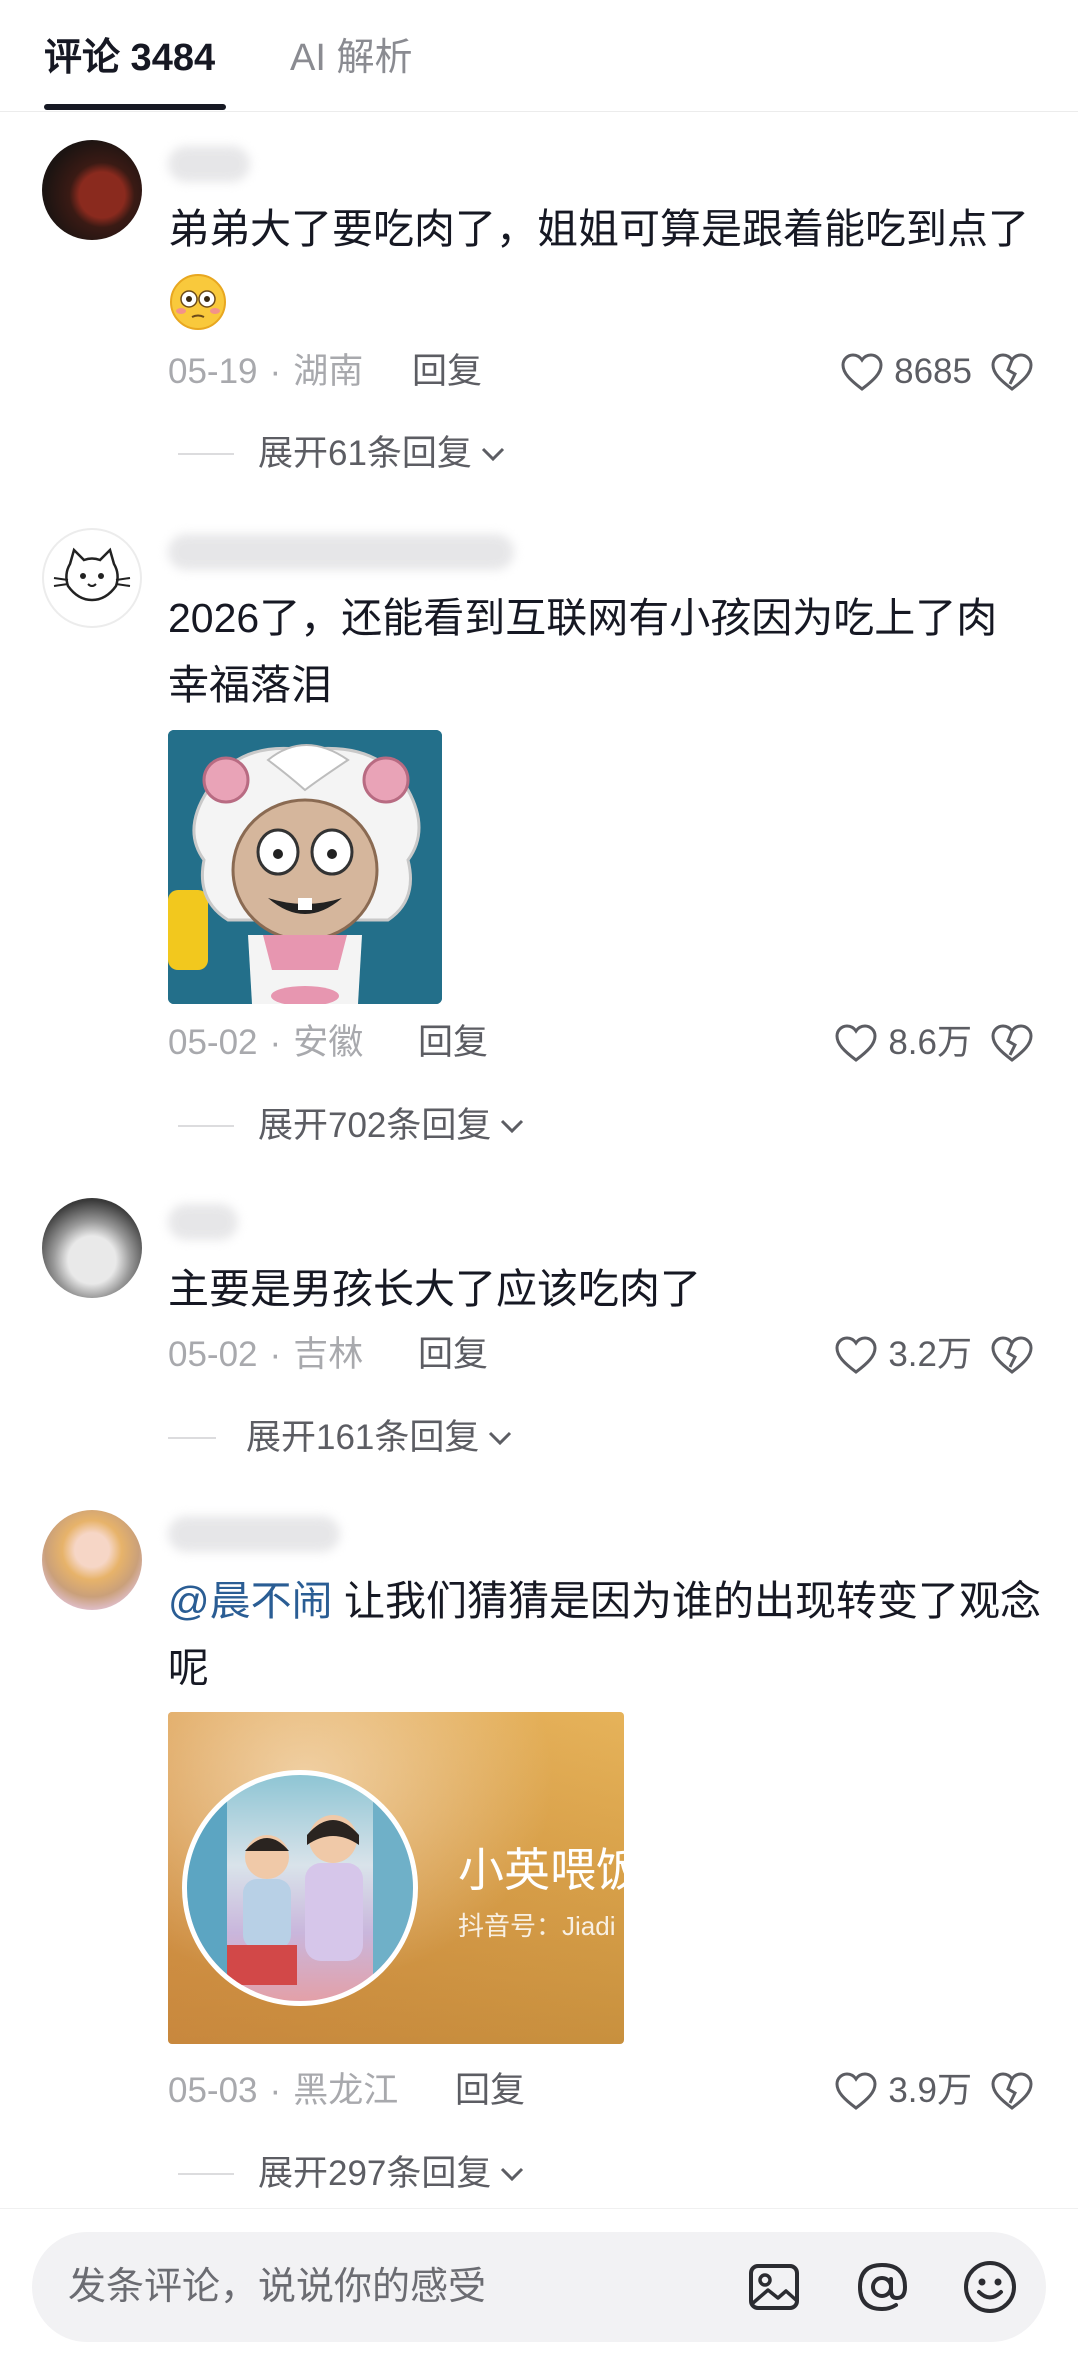 This screenshot has height=2371, width=1078. Describe the element at coordinates (930, 1042) in the screenshot. I see `like-count: 8.6万` at that location.